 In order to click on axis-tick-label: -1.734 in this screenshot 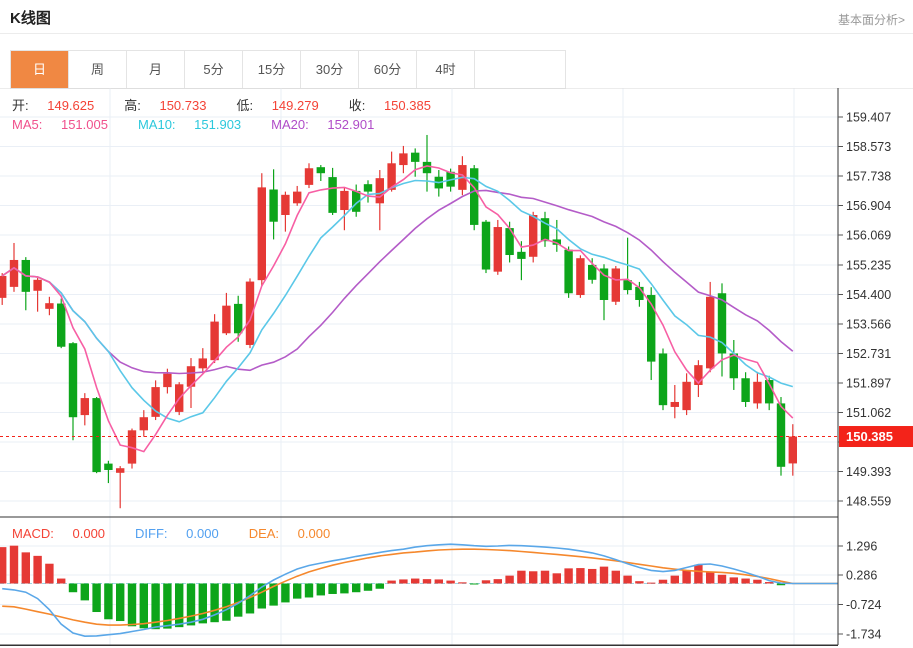, I will do `click(863, 634)`.